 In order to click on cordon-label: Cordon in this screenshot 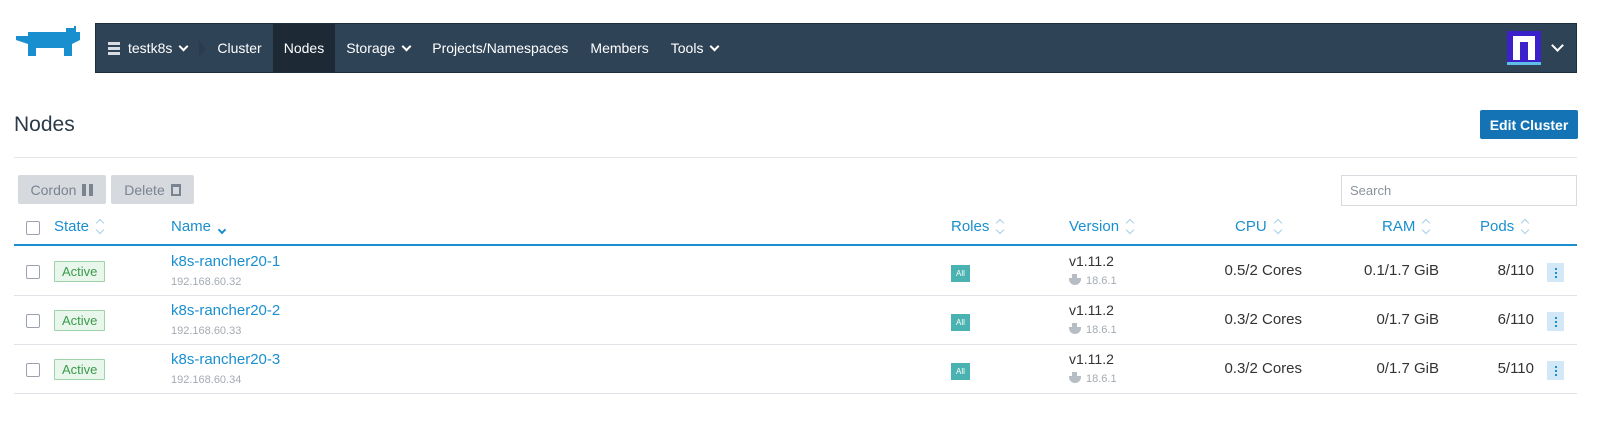, I will do `click(53, 189)`.